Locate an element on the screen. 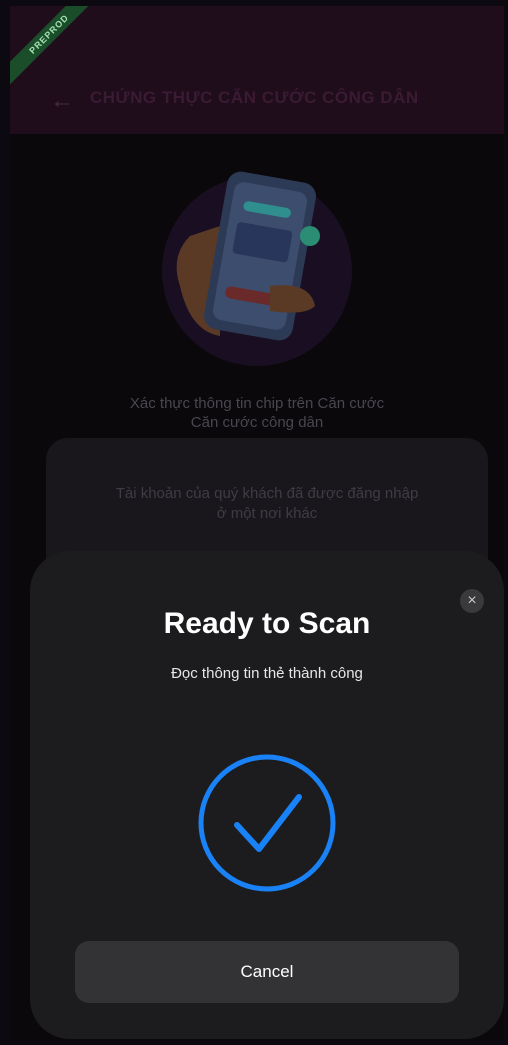 The height and width of the screenshot is (1045, 508). arrow-left-icon: ← is located at coordinates (62, 100).